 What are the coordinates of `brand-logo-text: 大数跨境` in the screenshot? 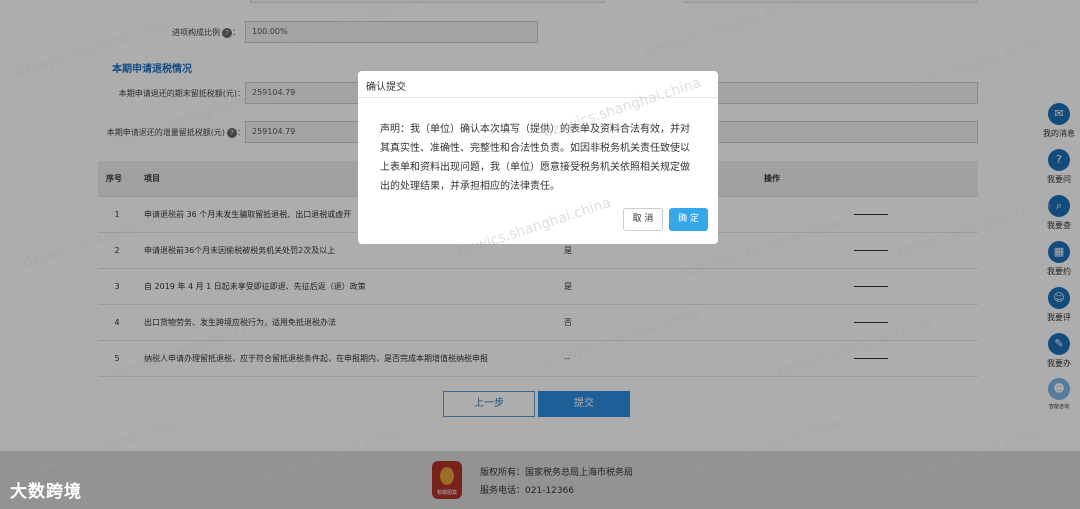 It's located at (46, 492).